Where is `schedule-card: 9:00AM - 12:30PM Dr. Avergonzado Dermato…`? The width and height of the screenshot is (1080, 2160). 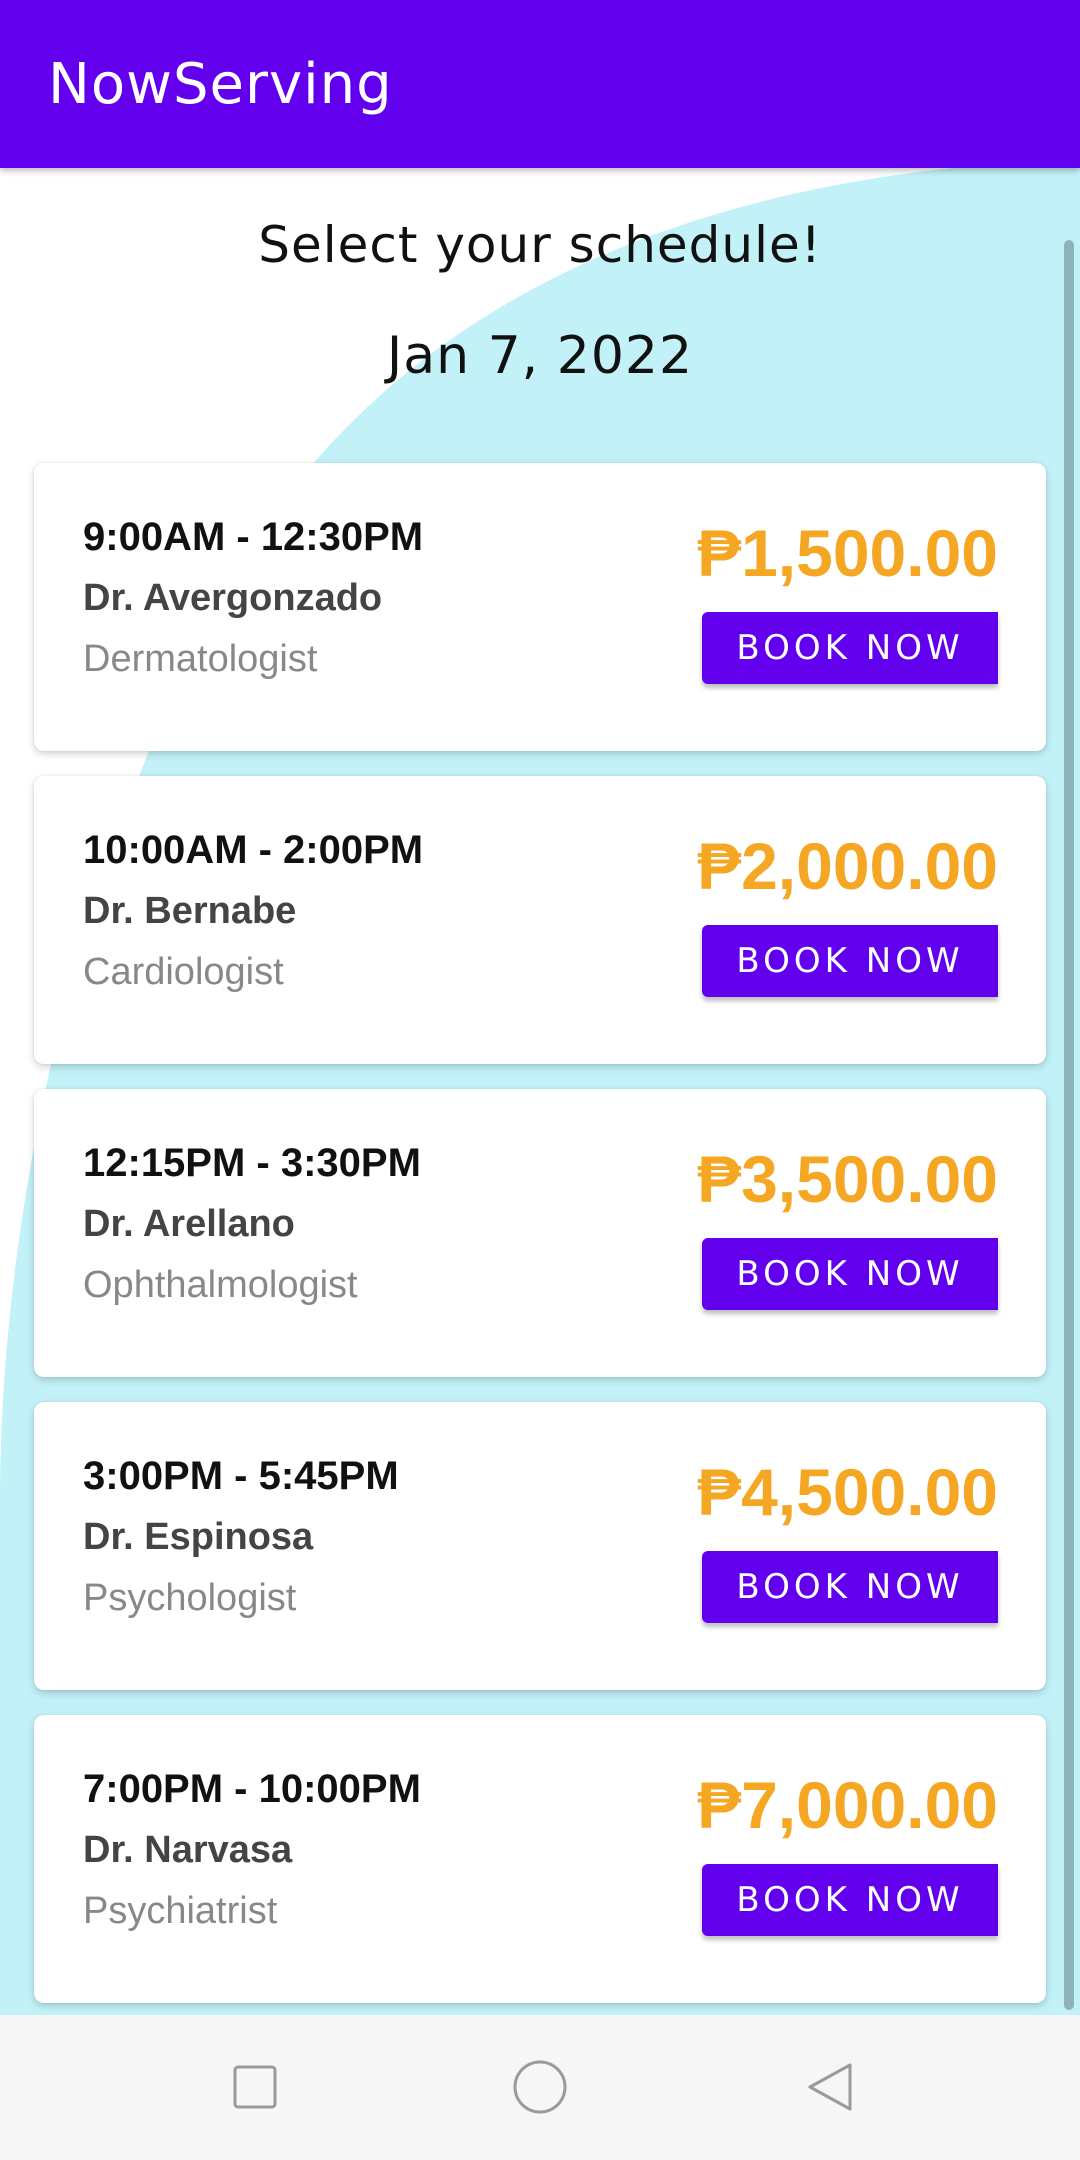 schedule-card: 9:00AM - 12:30PM Dr. Avergonzado Dermato… is located at coordinates (540, 607).